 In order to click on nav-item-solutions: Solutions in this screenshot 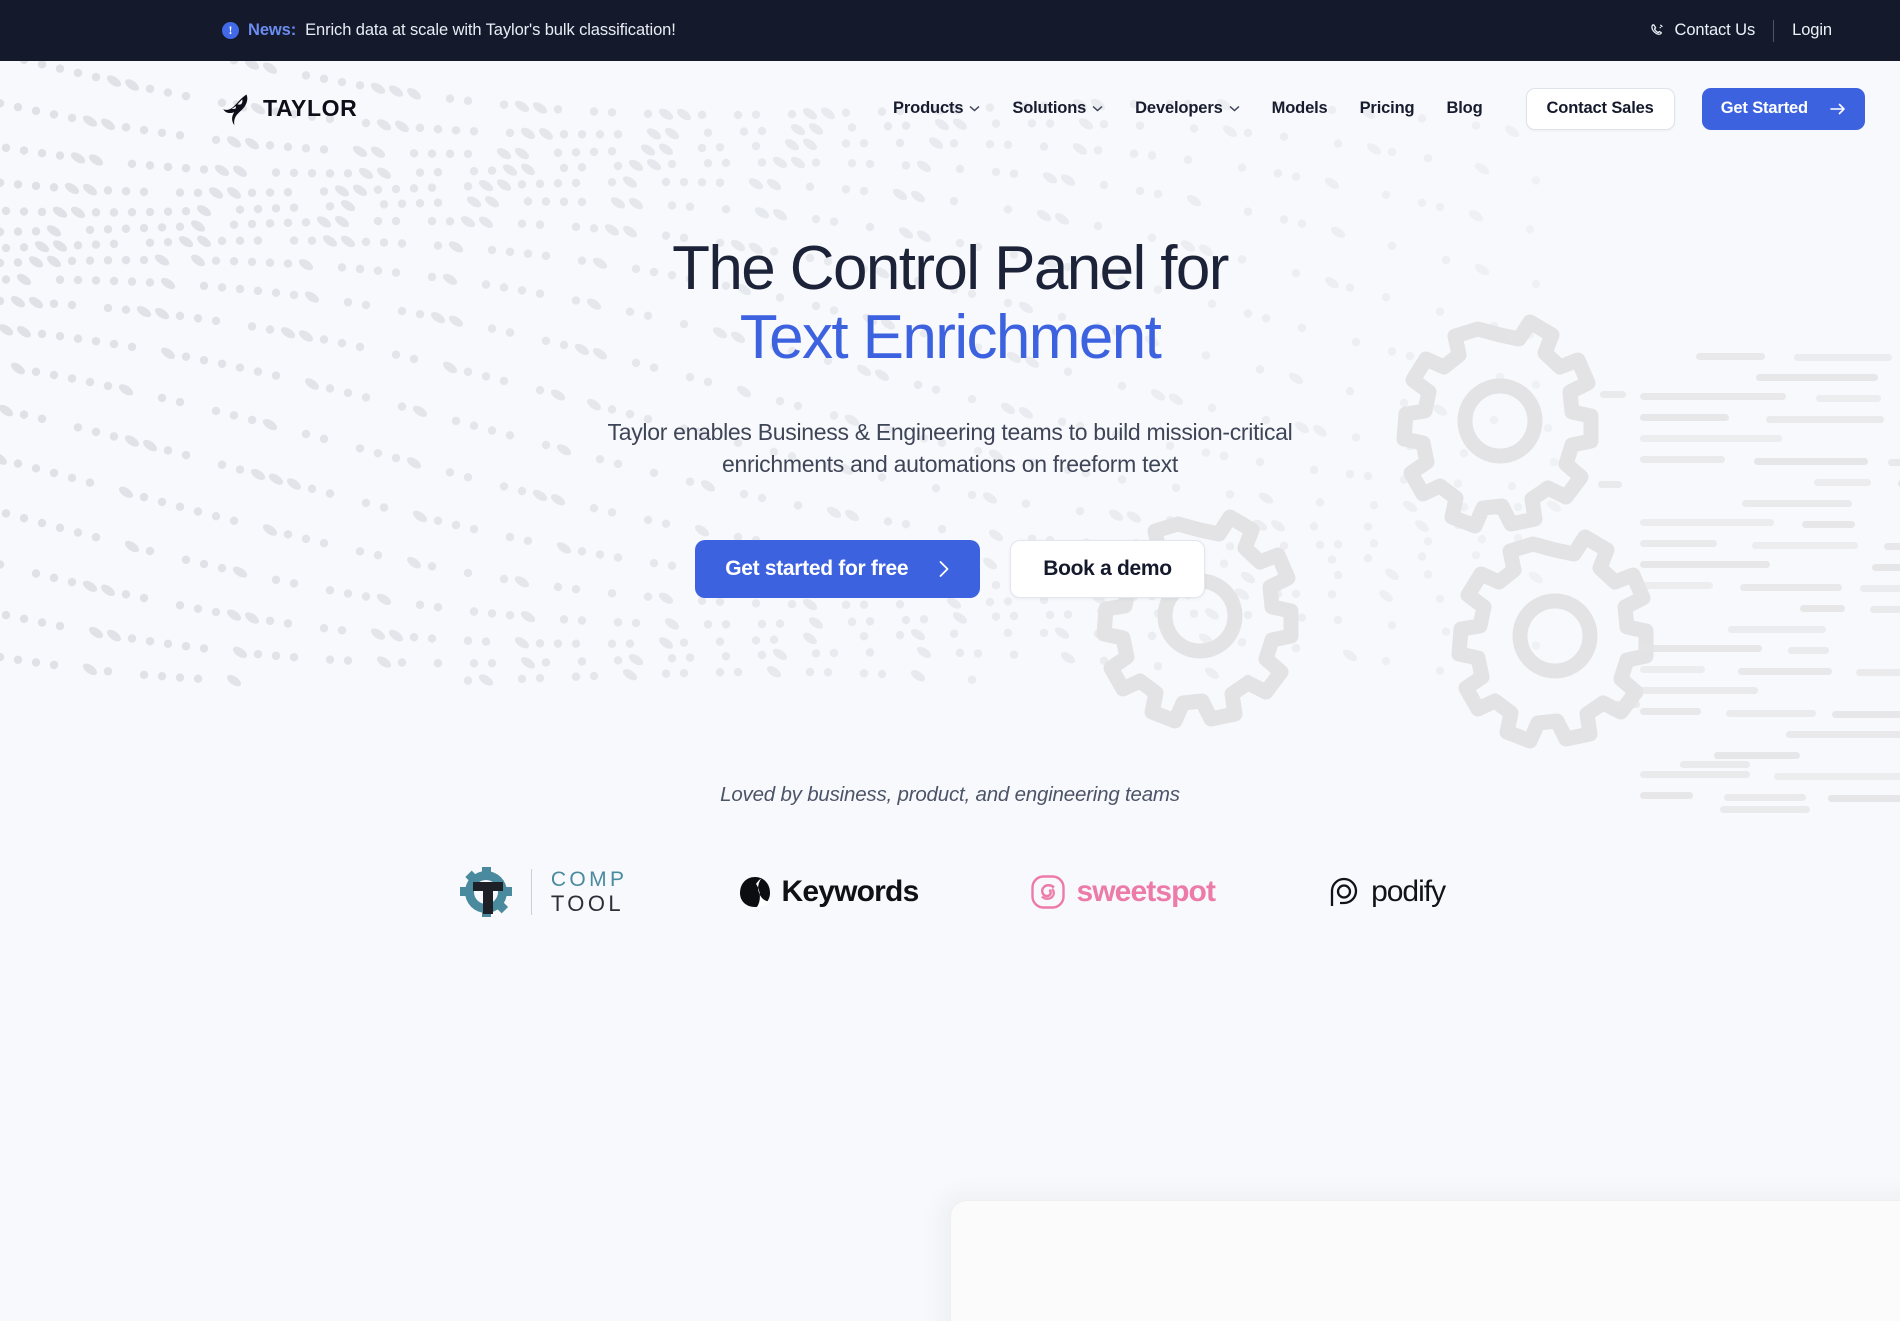, I will do `click(1057, 108)`.